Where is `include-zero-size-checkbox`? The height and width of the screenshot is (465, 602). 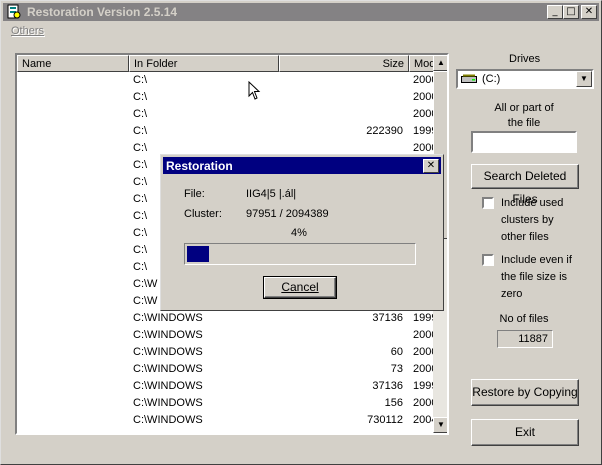 include-zero-size-checkbox is located at coordinates (488, 260).